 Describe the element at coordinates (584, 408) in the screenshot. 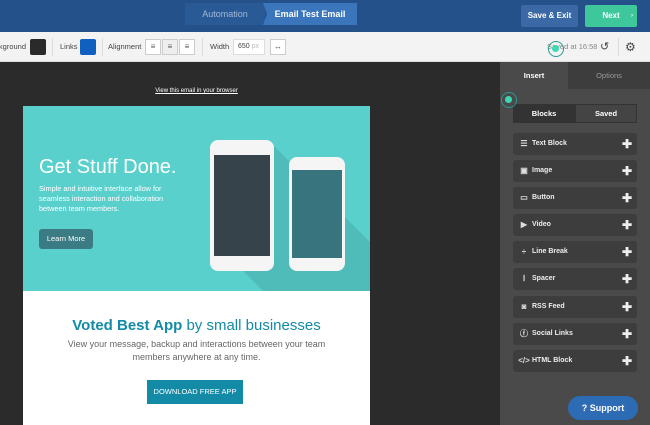

I see `help-icon: ?` at that location.